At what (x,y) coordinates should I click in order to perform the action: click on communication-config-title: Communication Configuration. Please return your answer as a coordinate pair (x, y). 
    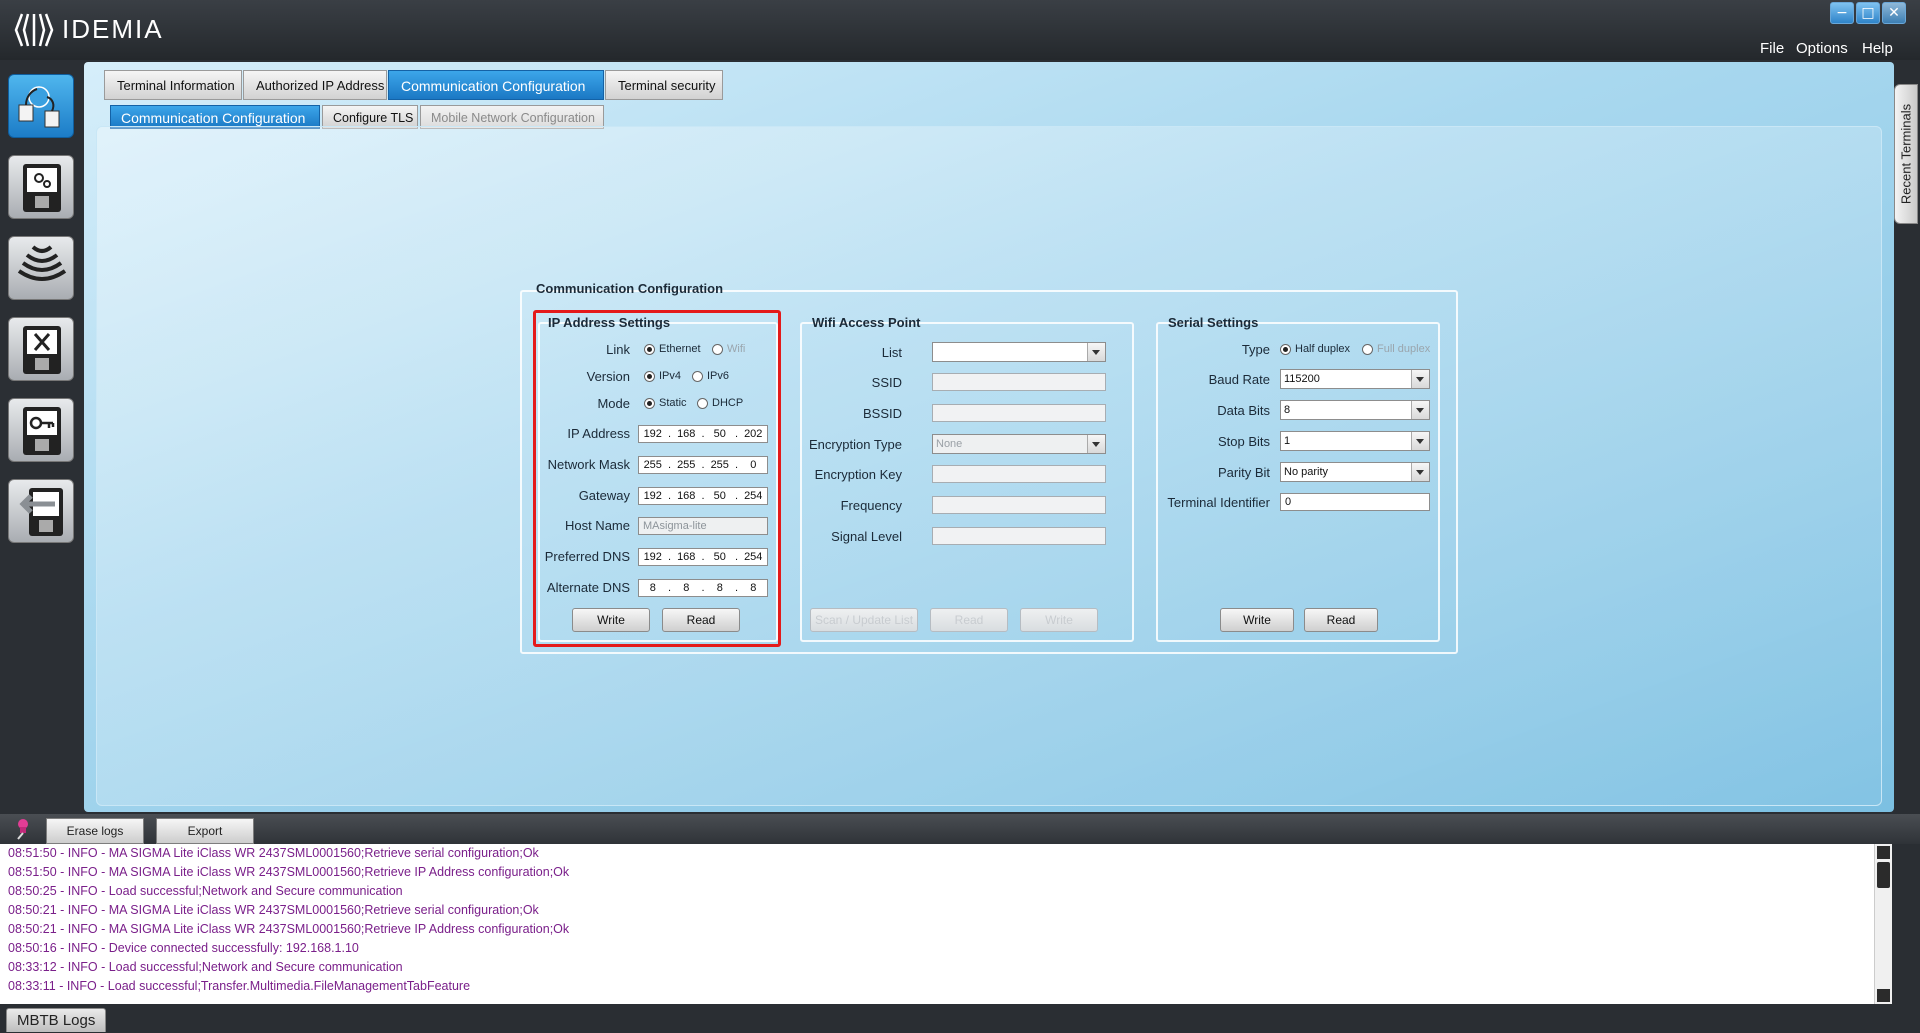
    Looking at the image, I should click on (630, 288).